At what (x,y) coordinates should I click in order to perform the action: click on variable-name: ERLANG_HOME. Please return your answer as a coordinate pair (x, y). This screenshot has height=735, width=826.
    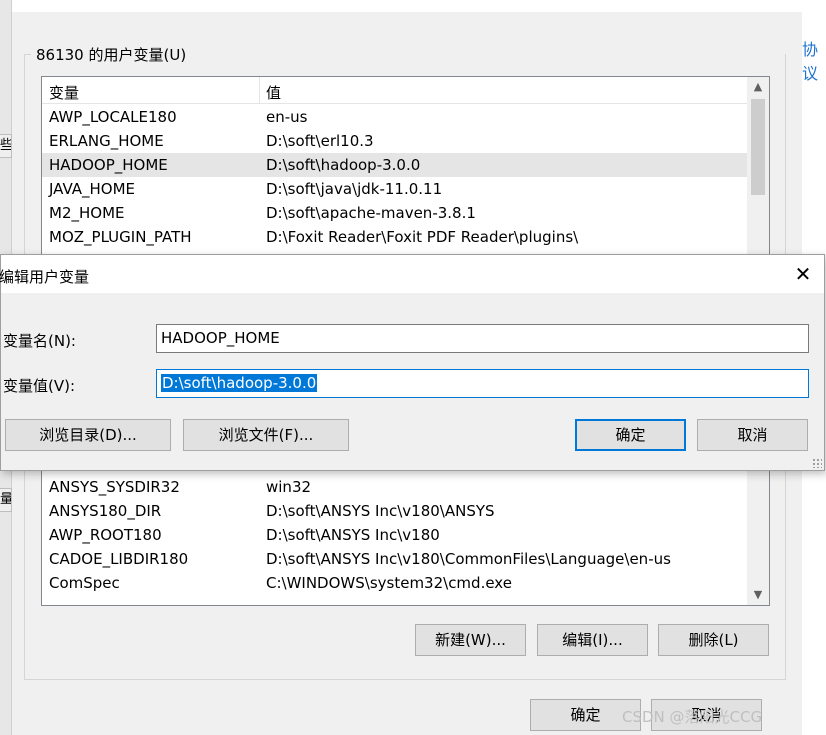
    Looking at the image, I should click on (106, 141).